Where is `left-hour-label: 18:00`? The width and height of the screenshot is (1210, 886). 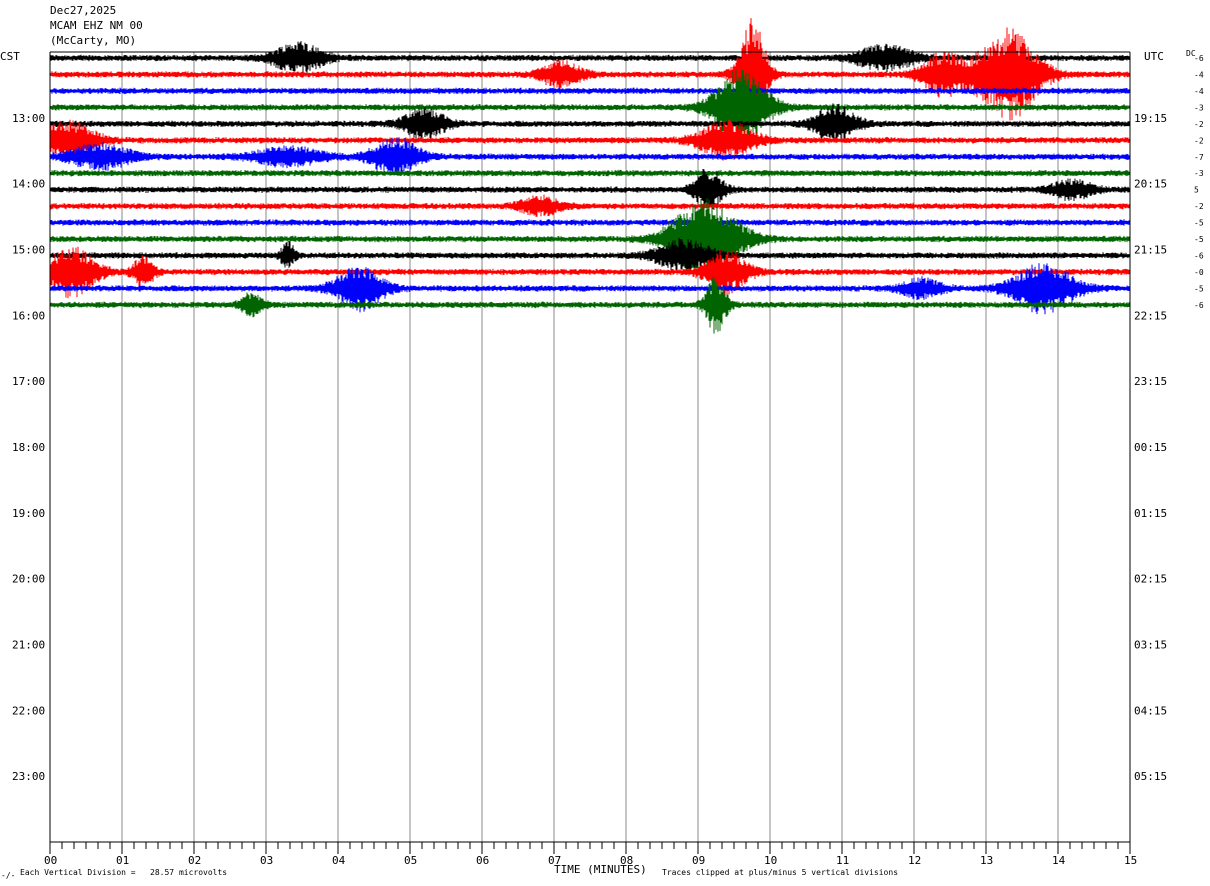 left-hour-label: 18:00 is located at coordinates (28, 447).